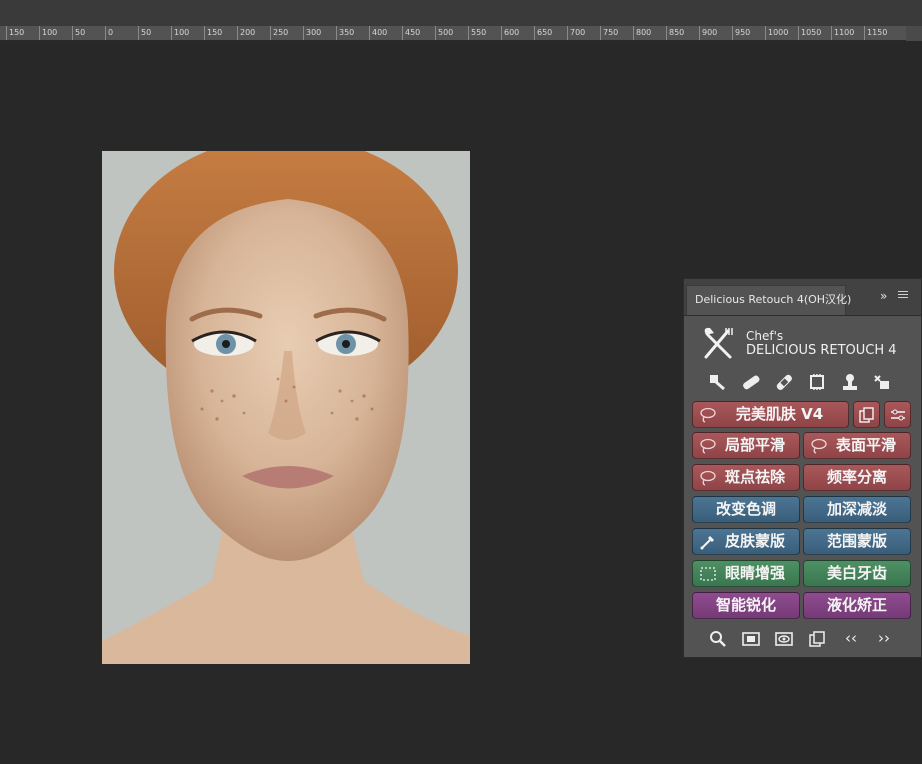 The image size is (922, 764). What do you see at coordinates (754, 477) in the screenshot?
I see `spot-removal-label: 斑点祛除` at bounding box center [754, 477].